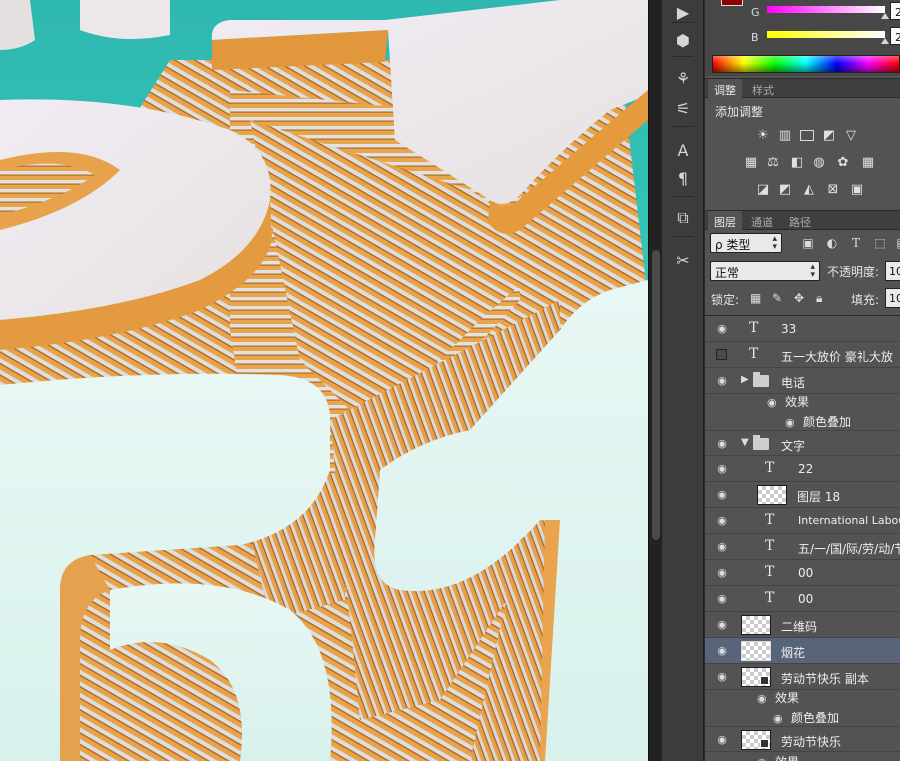 The height and width of the screenshot is (761, 900). I want to click on brush-settings-icon: ⚟, so click(683, 108).